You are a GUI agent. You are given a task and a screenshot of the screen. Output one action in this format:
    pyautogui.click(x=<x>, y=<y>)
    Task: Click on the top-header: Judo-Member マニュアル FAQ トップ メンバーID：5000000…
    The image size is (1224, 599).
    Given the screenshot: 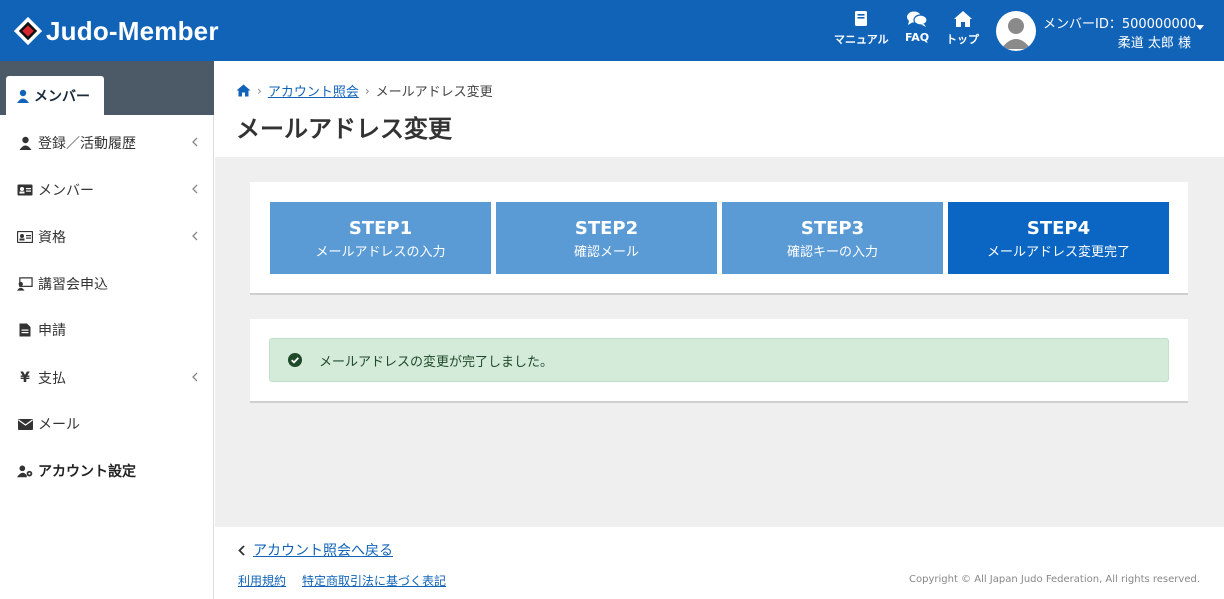 What is the action you would take?
    pyautogui.click(x=612, y=30)
    